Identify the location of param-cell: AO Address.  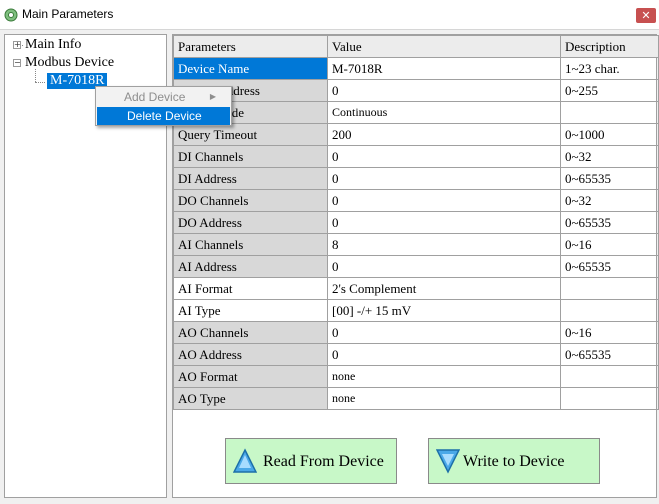
(250, 354).